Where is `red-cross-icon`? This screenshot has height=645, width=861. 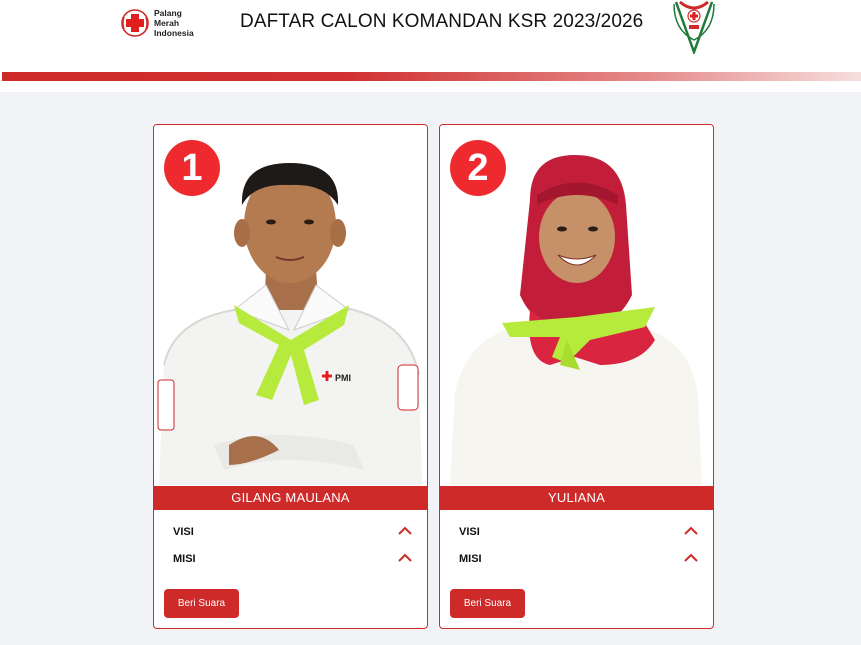
red-cross-icon is located at coordinates (135, 23).